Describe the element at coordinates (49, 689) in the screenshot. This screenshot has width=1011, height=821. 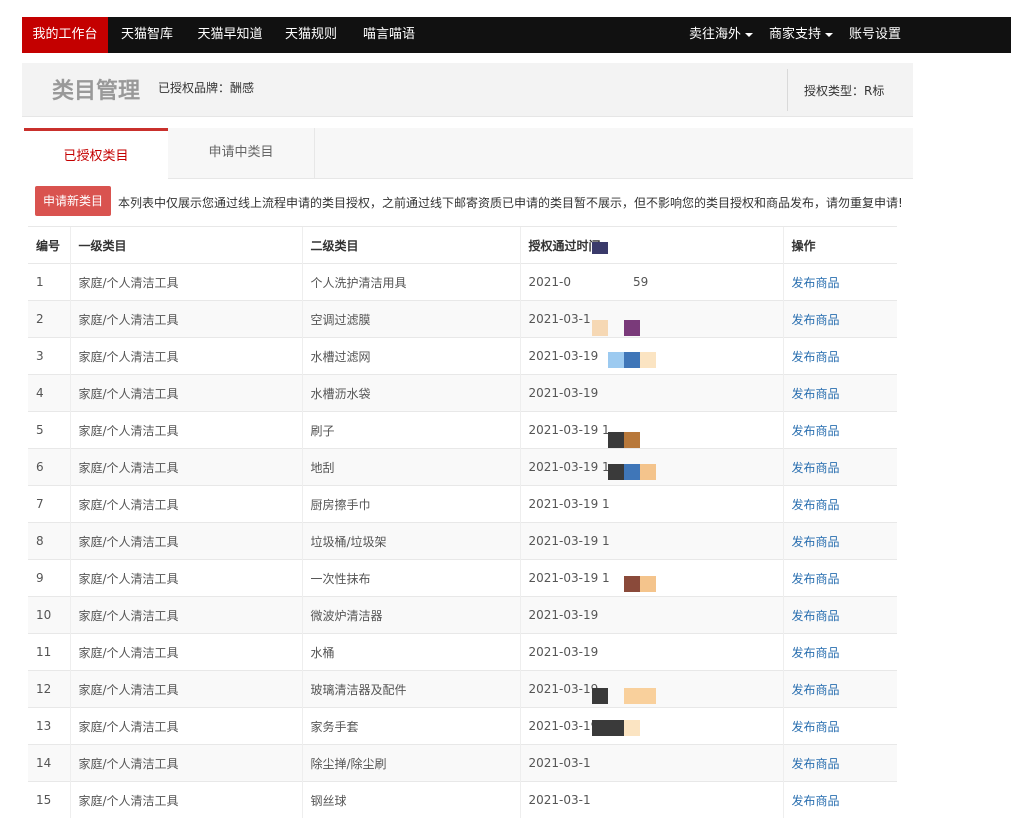
I see `cell-no: 12` at that location.